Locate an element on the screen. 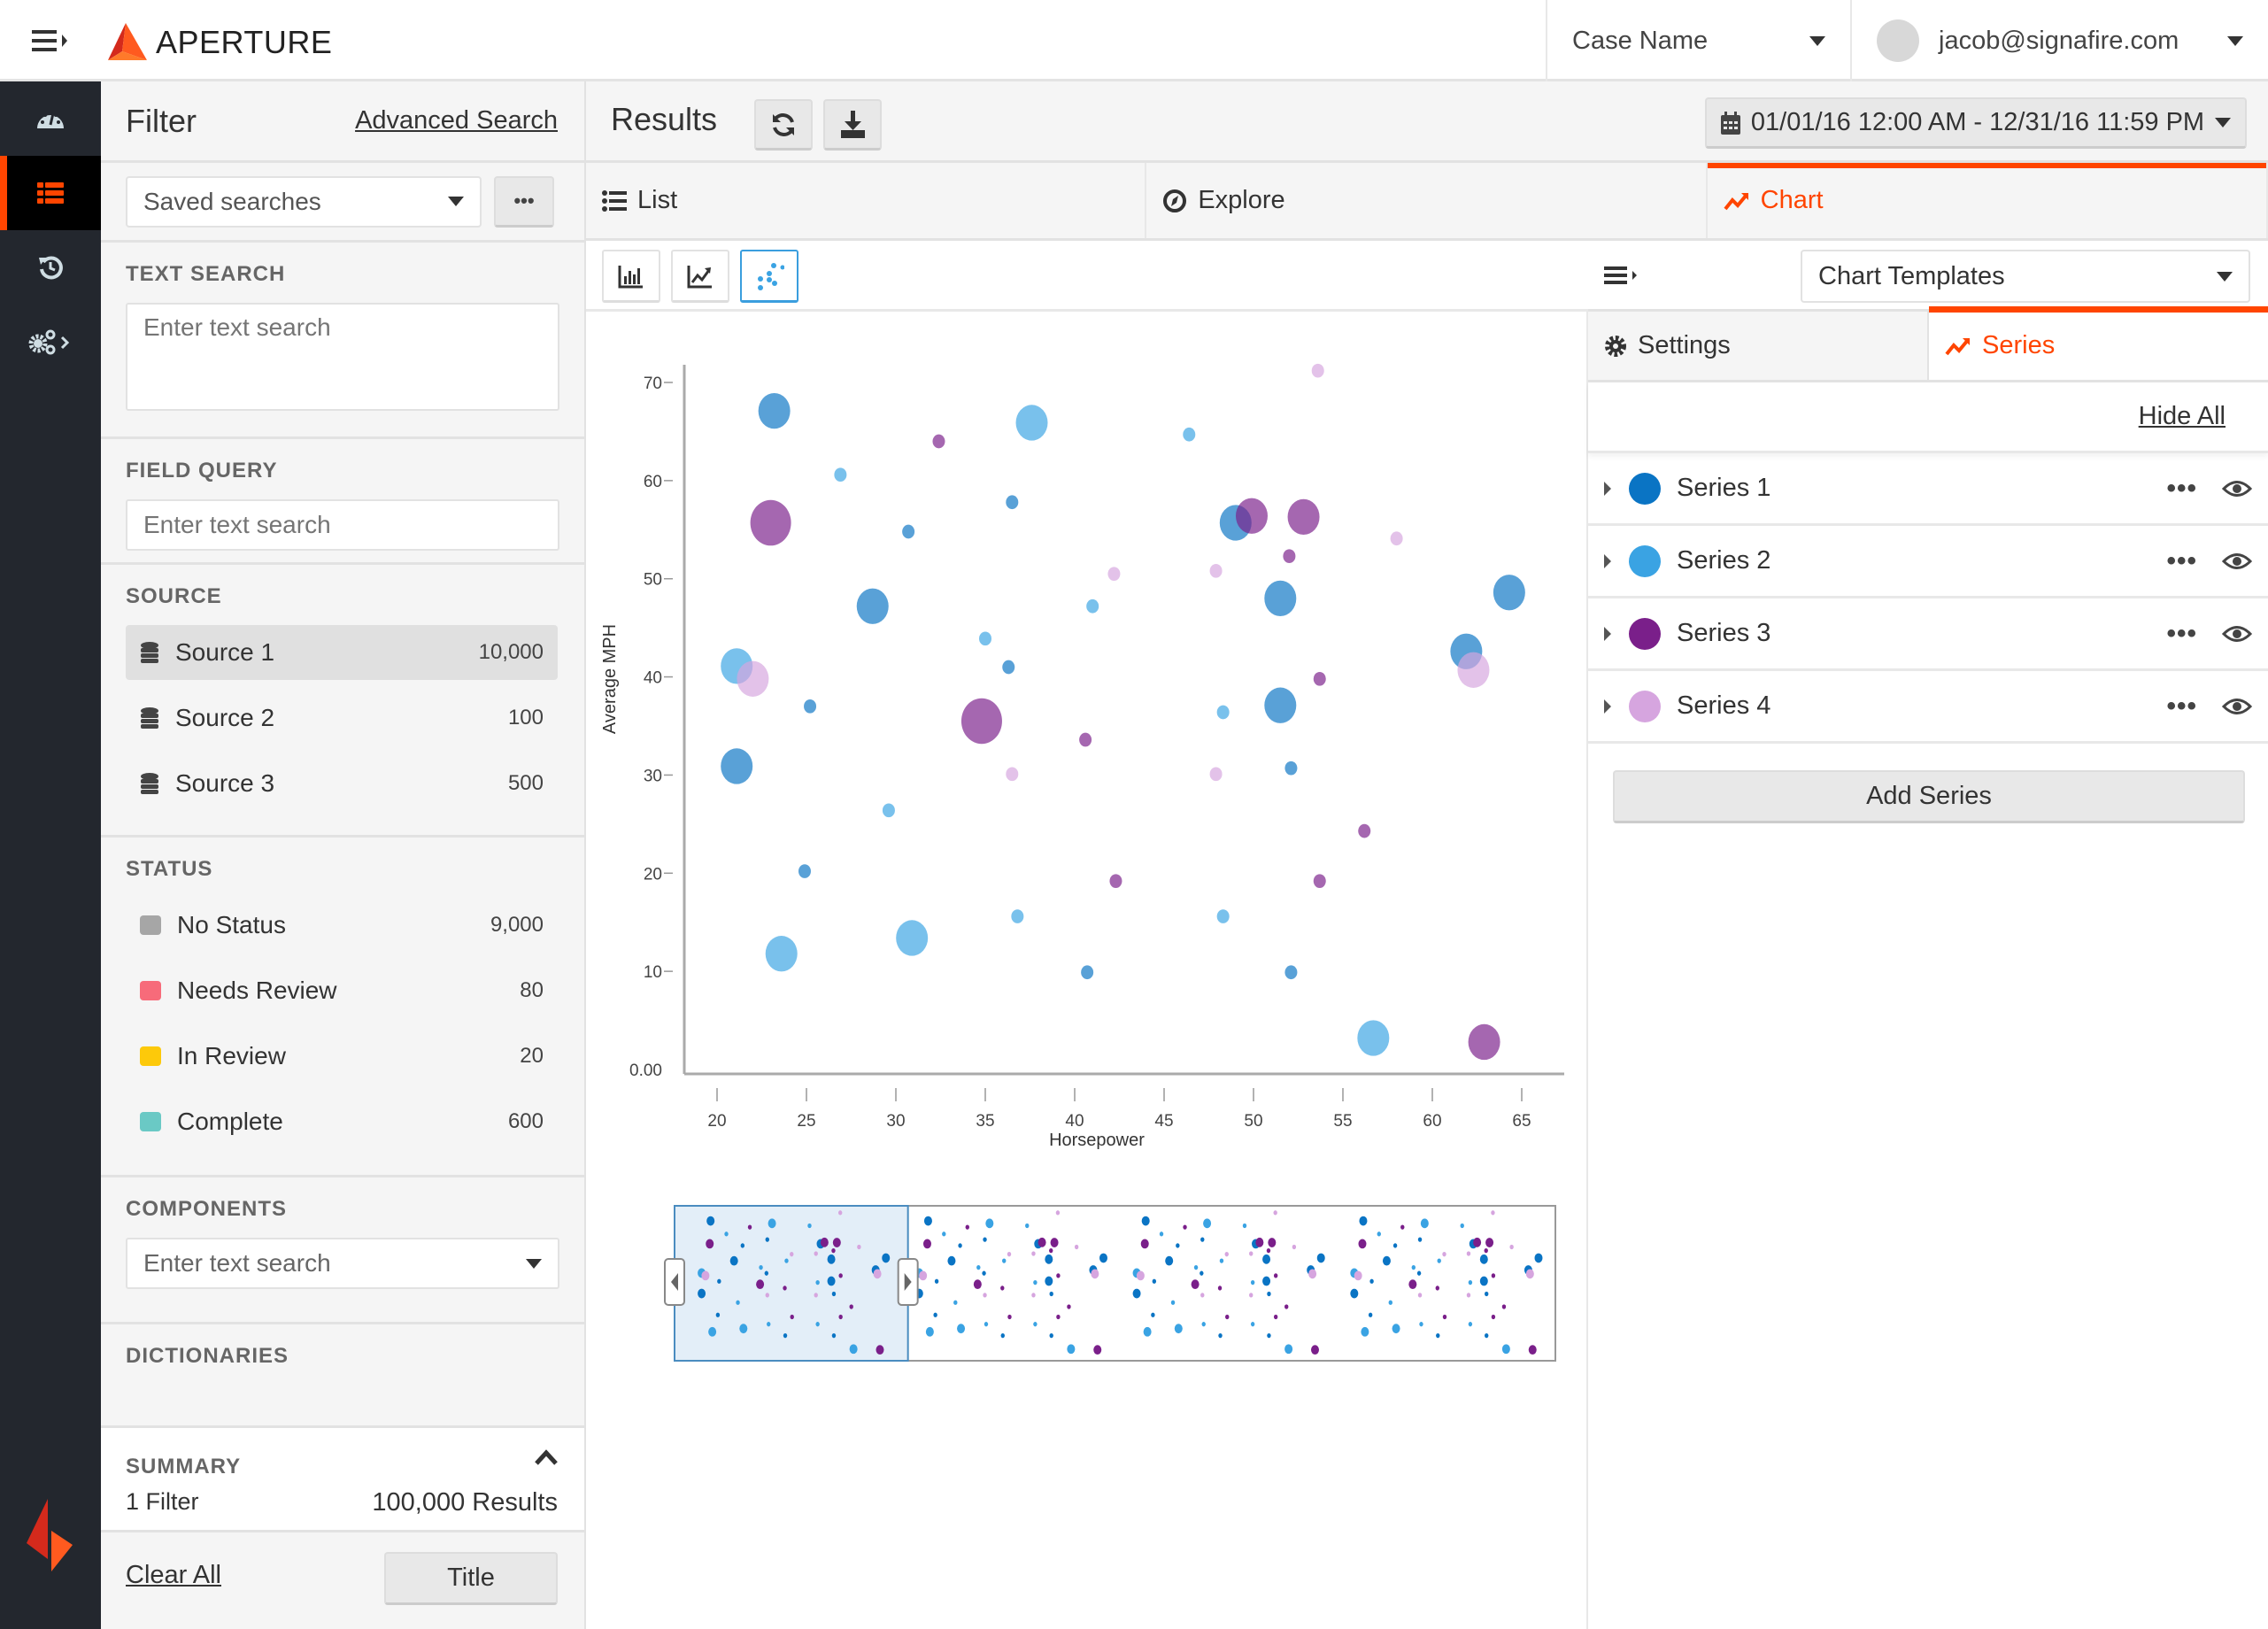 This screenshot has width=2268, height=1629. title-button: Title is located at coordinates (471, 1578).